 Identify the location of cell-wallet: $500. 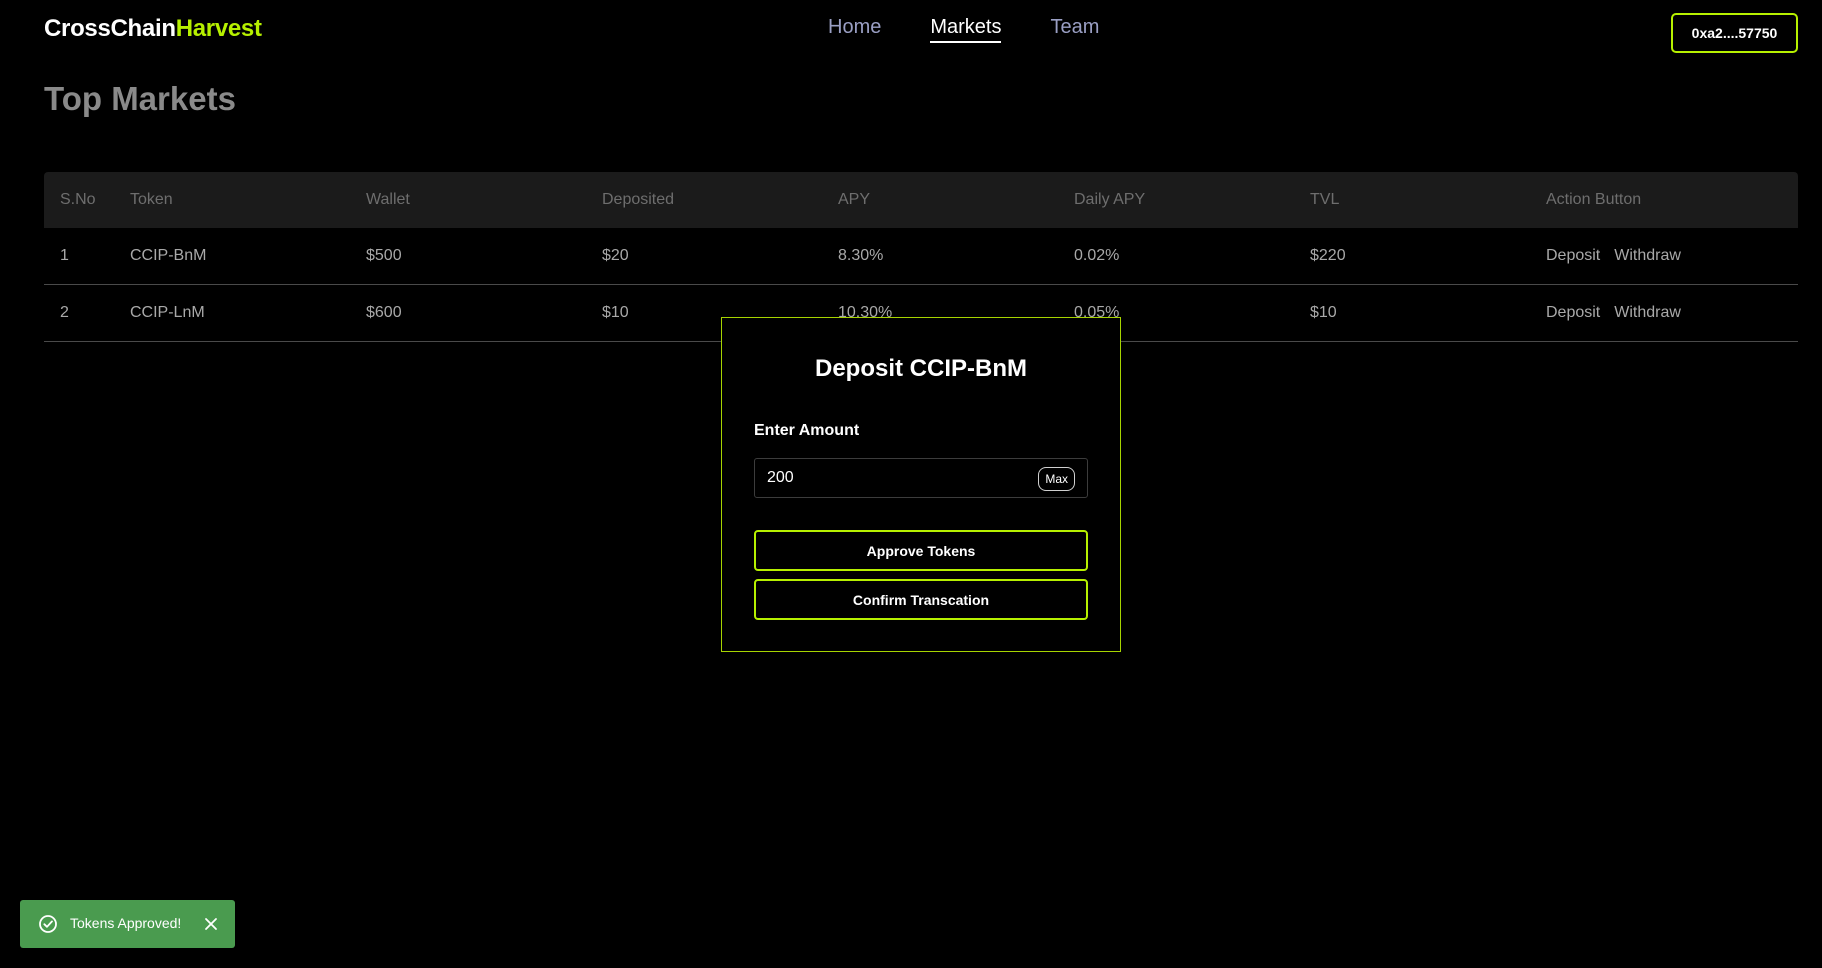
(384, 255).